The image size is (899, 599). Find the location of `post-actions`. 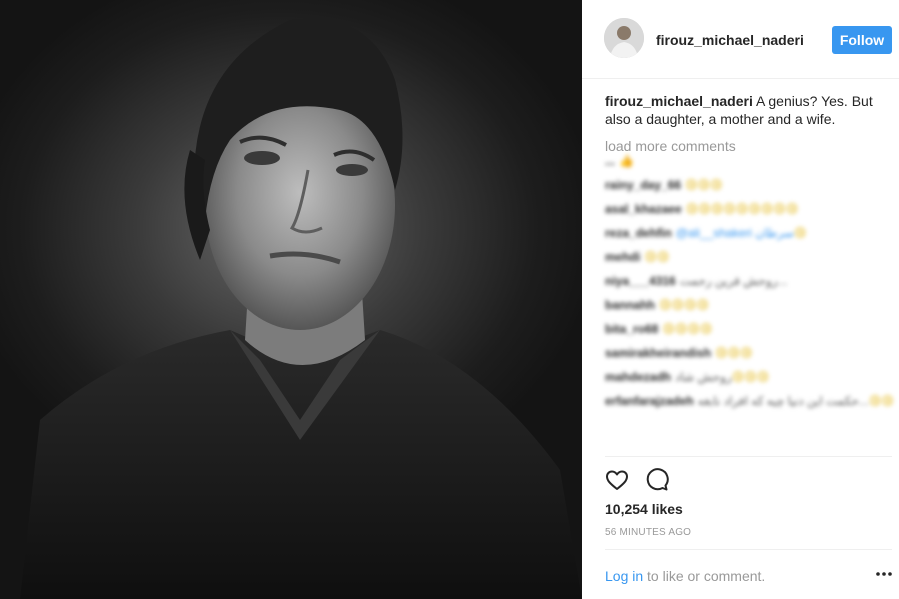

post-actions is located at coordinates (637, 480).